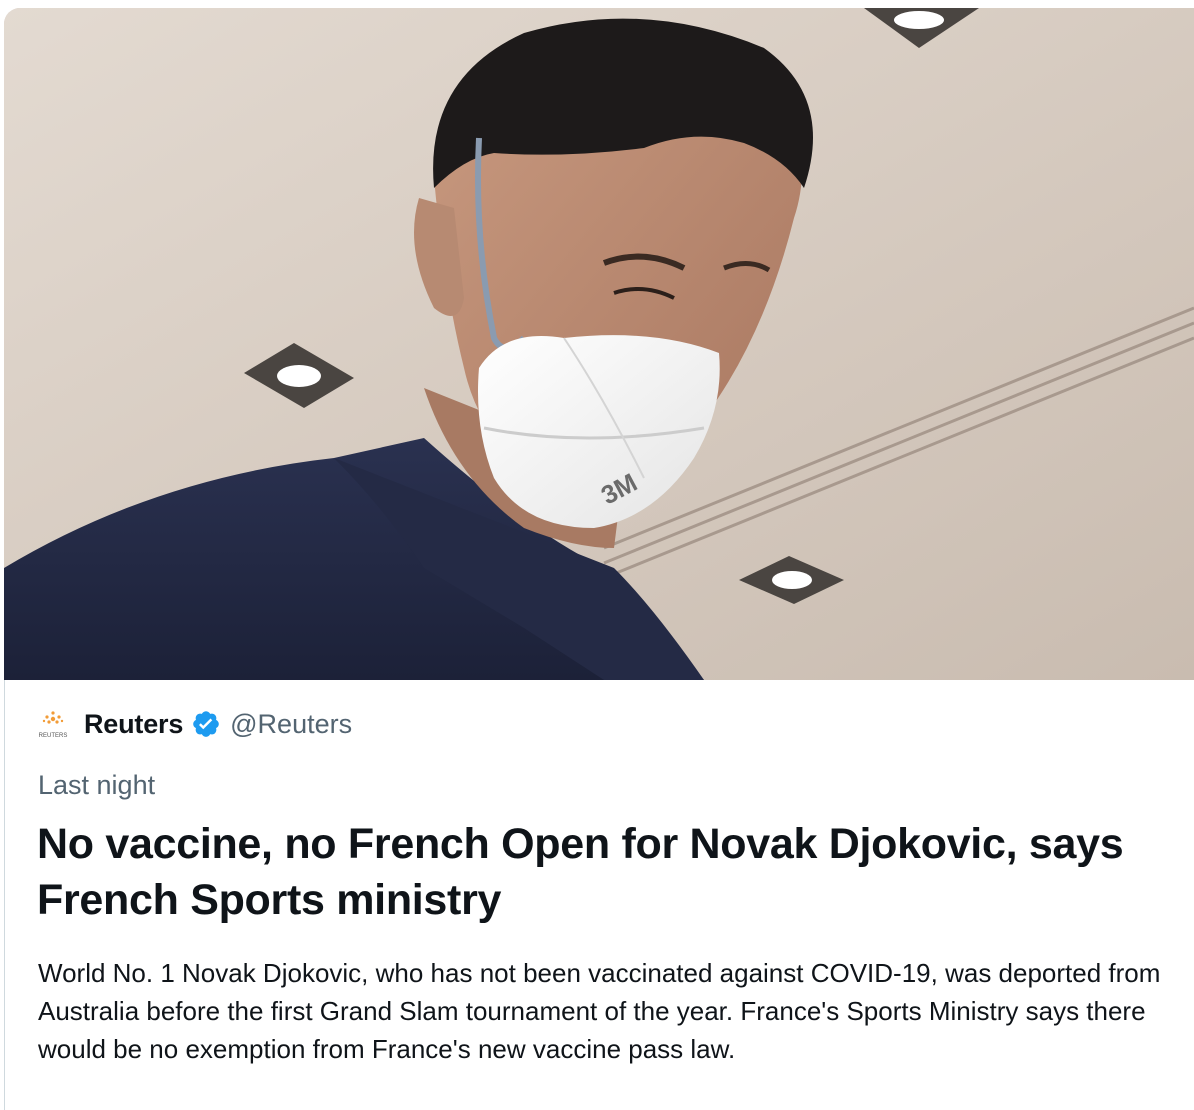 This screenshot has width=1194, height=1110. Describe the element at coordinates (206, 724) in the screenshot. I see `verified-badge-icon` at that location.